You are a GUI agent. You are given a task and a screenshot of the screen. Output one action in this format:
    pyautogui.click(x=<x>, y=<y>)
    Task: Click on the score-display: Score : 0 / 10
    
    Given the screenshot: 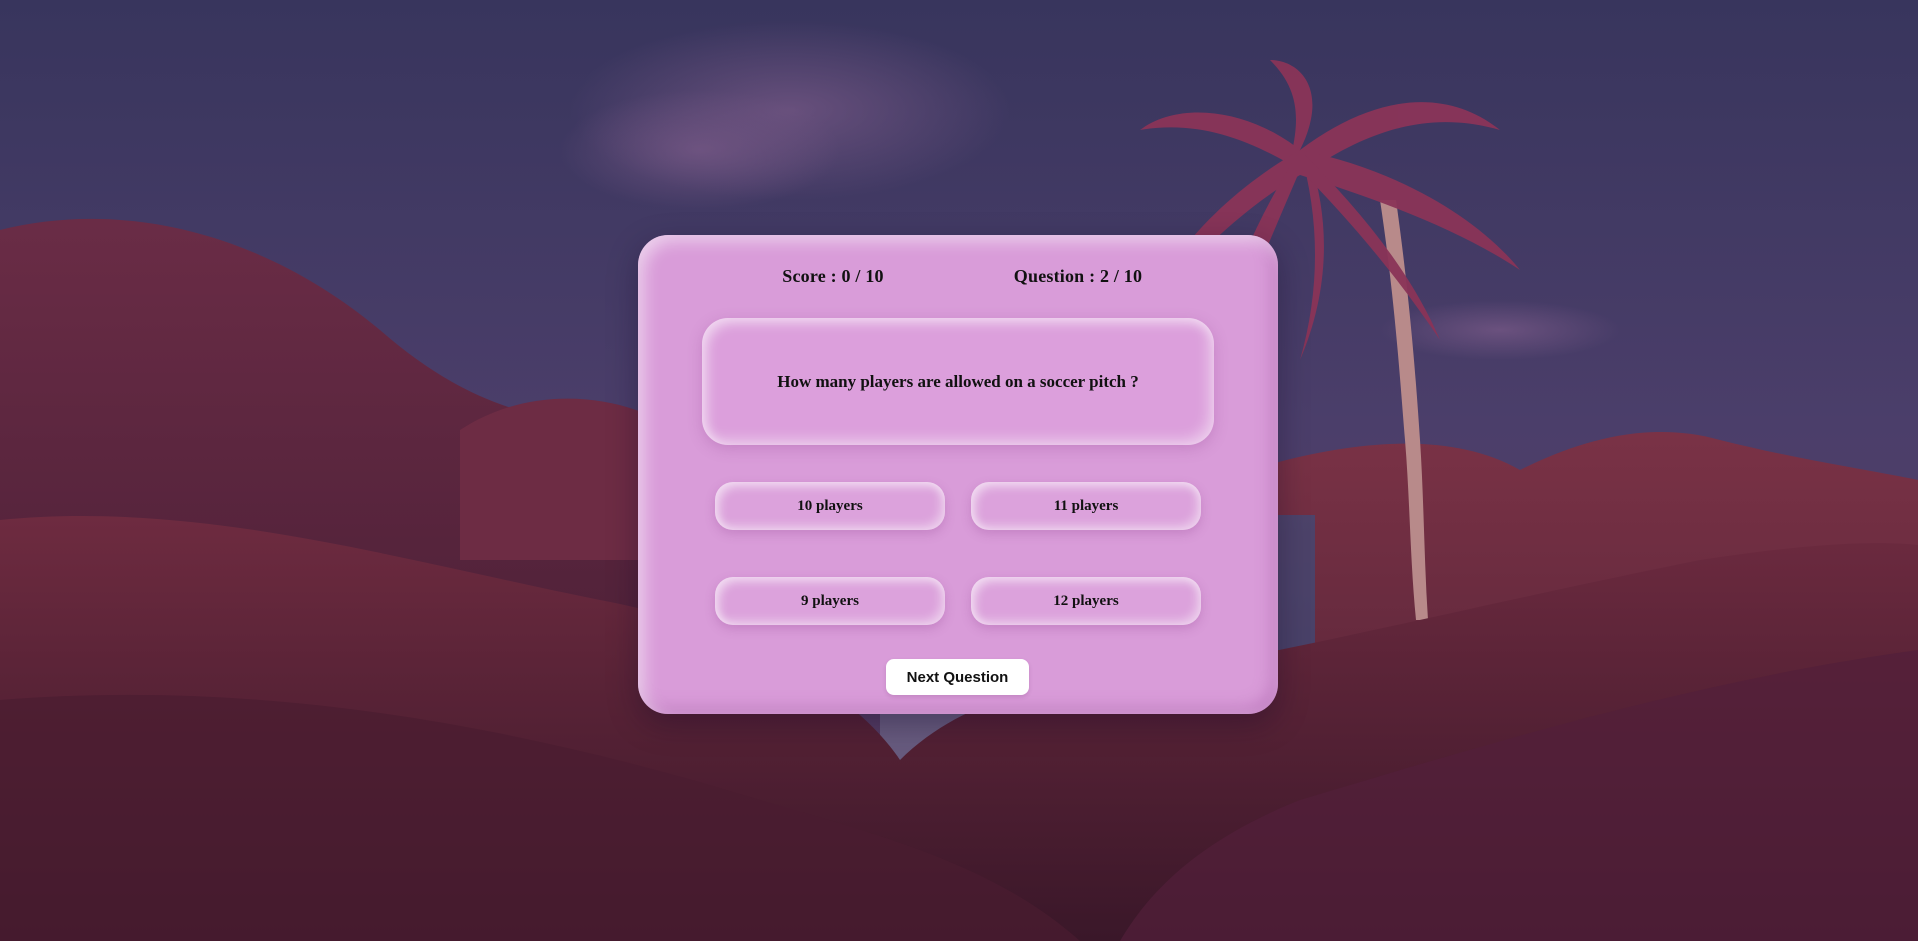 What is the action you would take?
    pyautogui.click(x=833, y=276)
    